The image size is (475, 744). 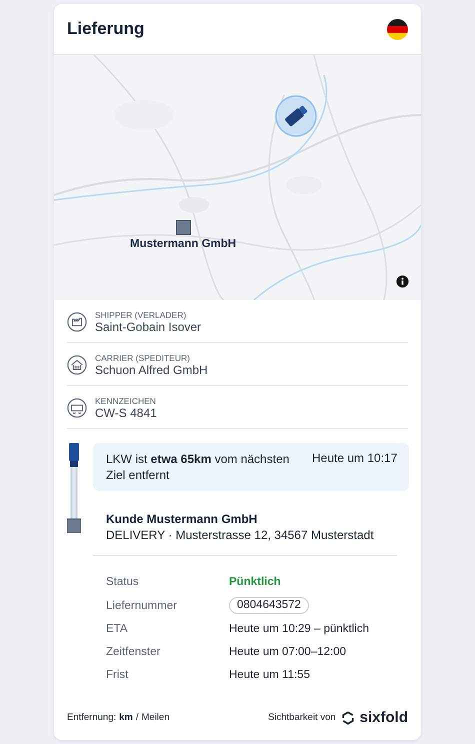 I want to click on status-value: Pünktlich, so click(x=255, y=582).